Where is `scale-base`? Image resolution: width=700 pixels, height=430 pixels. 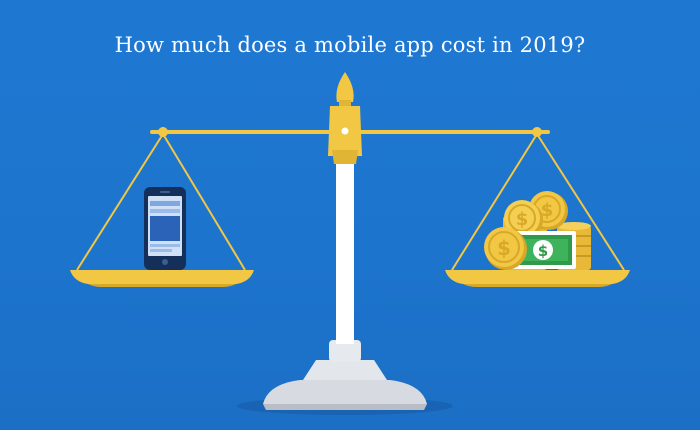 scale-base is located at coordinates (345, 375).